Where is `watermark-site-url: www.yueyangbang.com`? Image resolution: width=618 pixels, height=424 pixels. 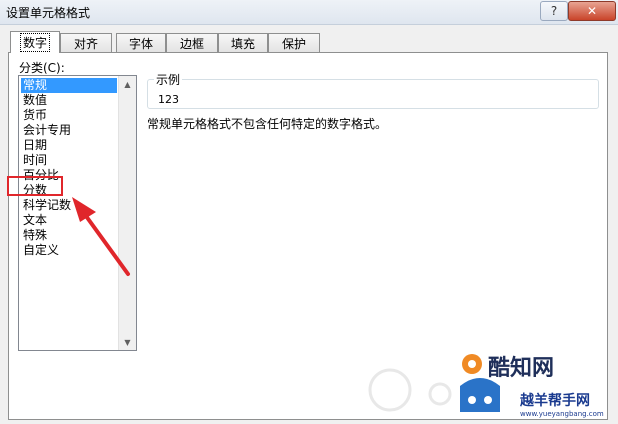
watermark-site-url: www.yueyangbang.com is located at coordinates (562, 414).